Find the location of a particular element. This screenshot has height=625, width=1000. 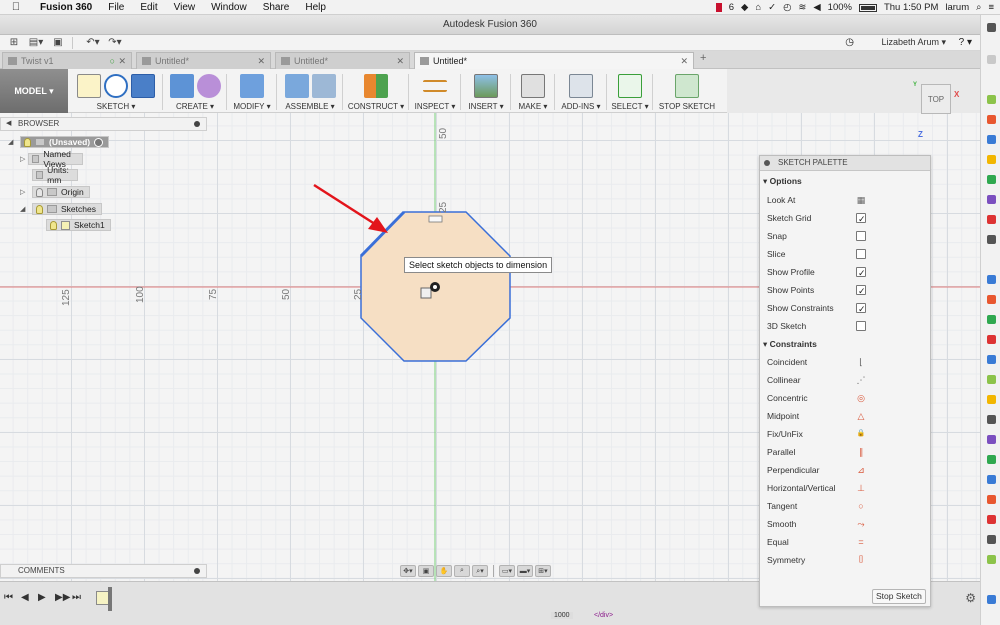

look-at-icon: ▣ is located at coordinates (426, 571).